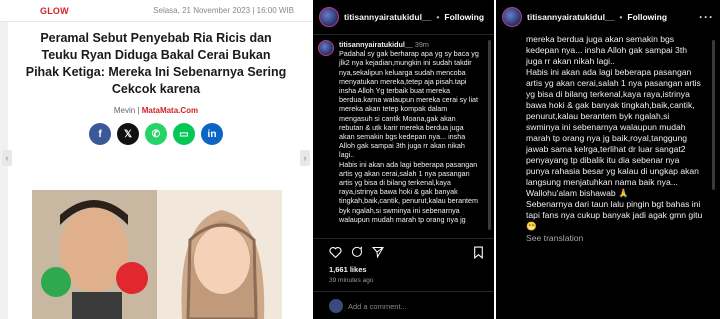 The width and height of the screenshot is (720, 319). I want to click on see-translation-link: See translation, so click(615, 238).